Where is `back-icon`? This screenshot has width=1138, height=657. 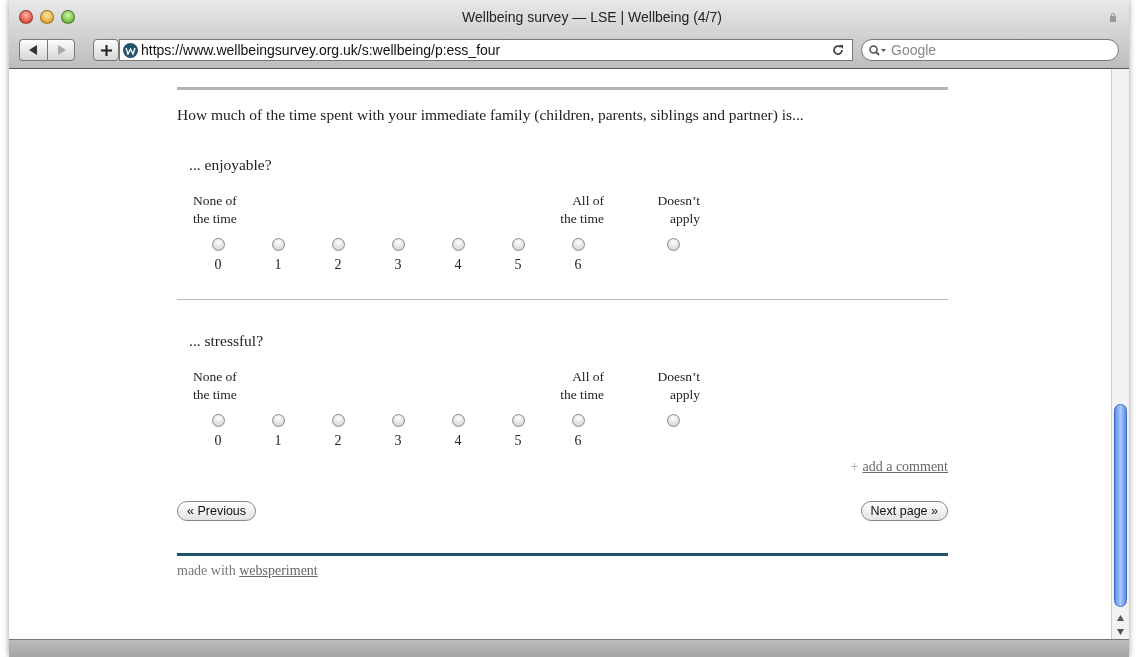
back-icon is located at coordinates (33, 50).